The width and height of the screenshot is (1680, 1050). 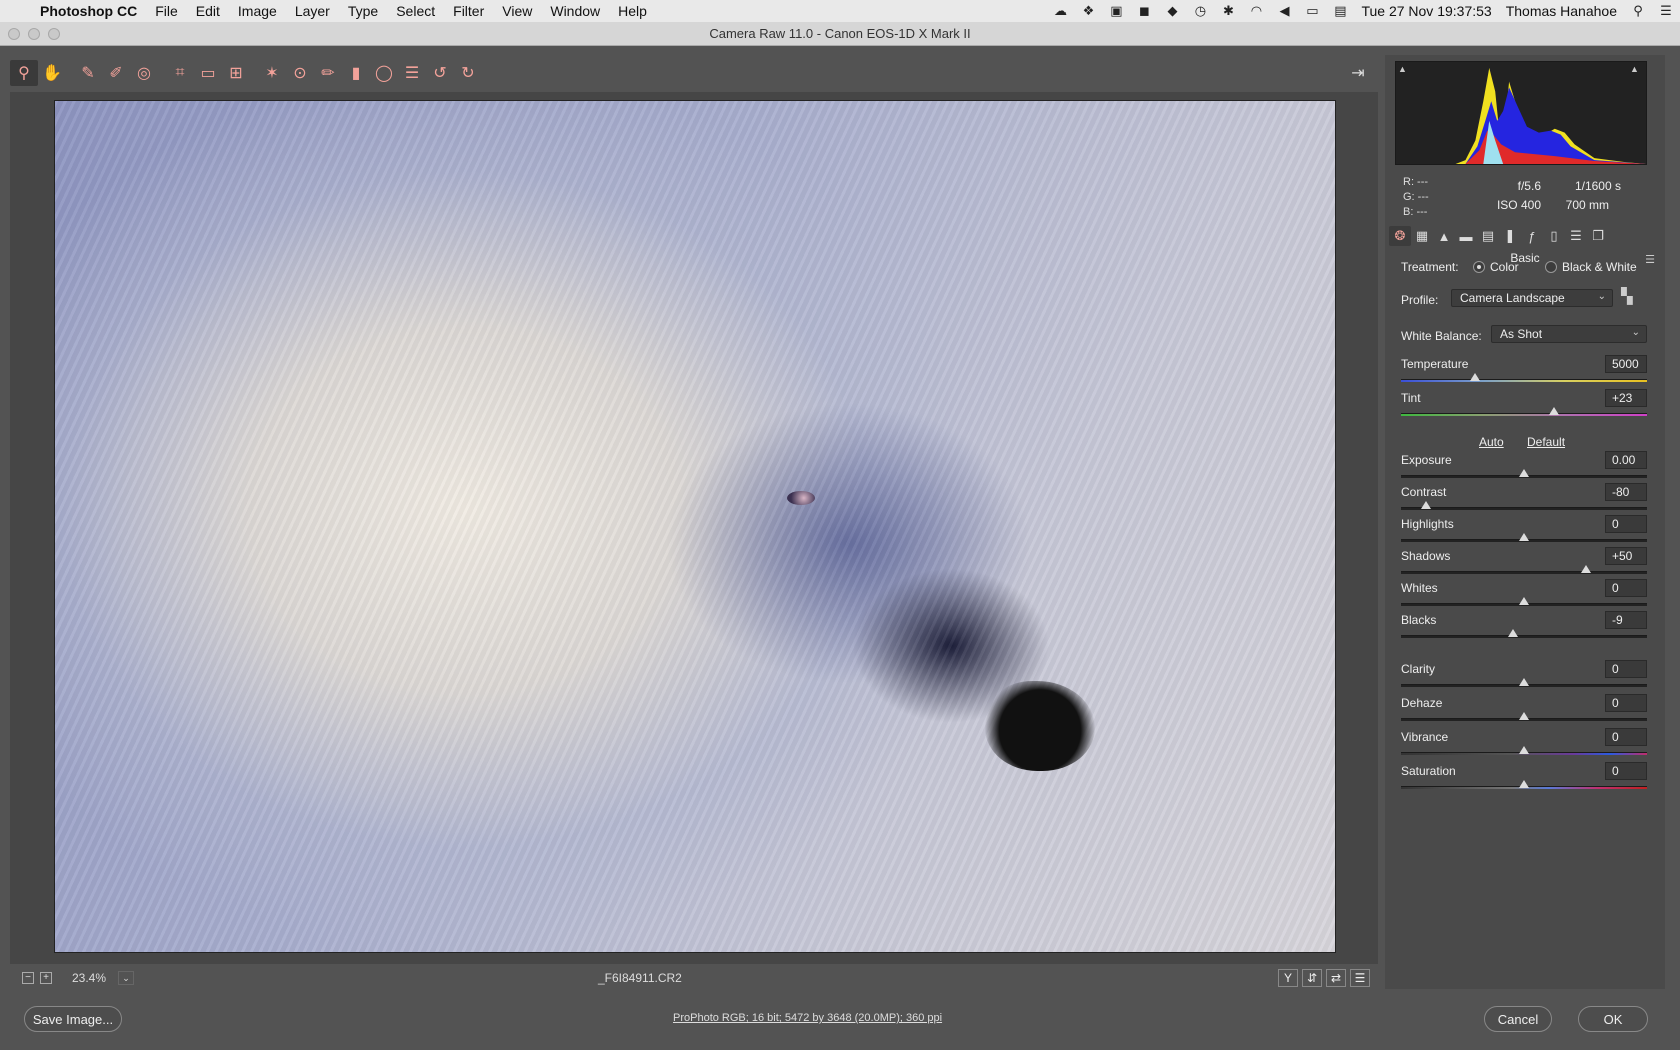 What do you see at coordinates (1524, 595) in the screenshot?
I see `whites-slider: Whites 0` at bounding box center [1524, 595].